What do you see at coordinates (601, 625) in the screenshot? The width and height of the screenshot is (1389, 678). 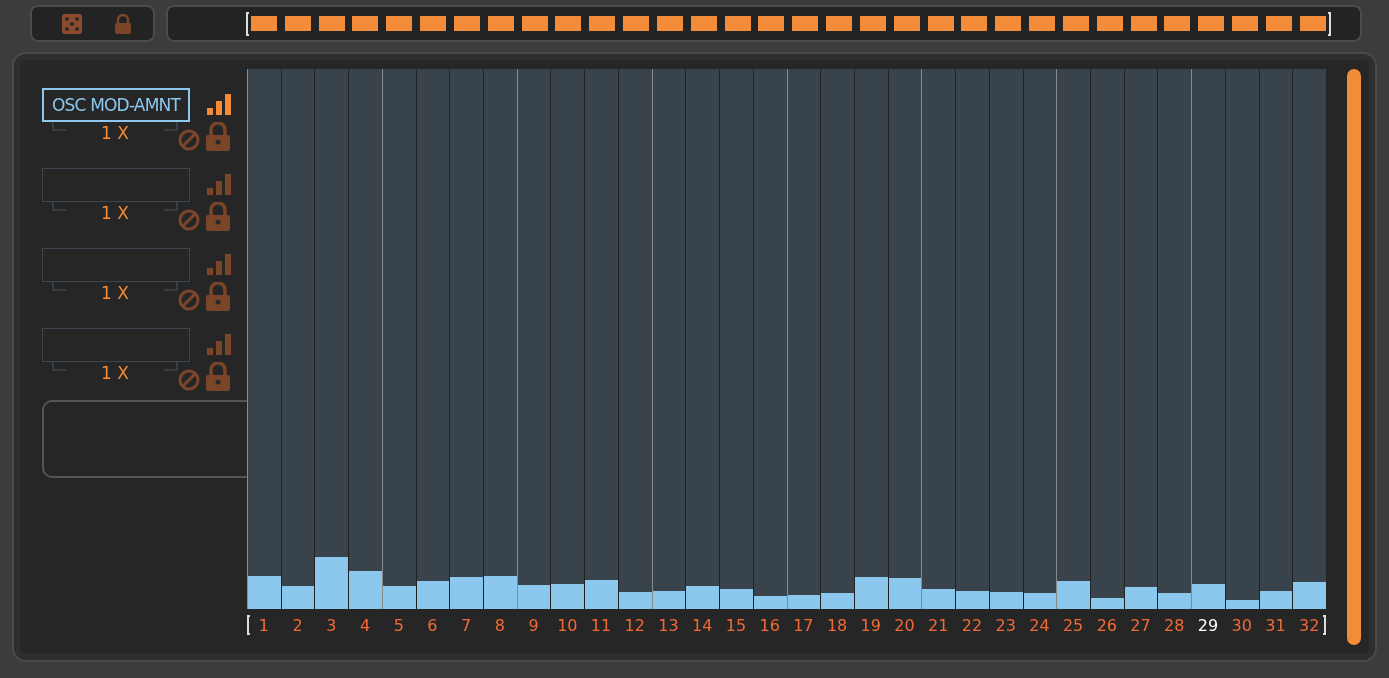 I see `step-number: 11` at bounding box center [601, 625].